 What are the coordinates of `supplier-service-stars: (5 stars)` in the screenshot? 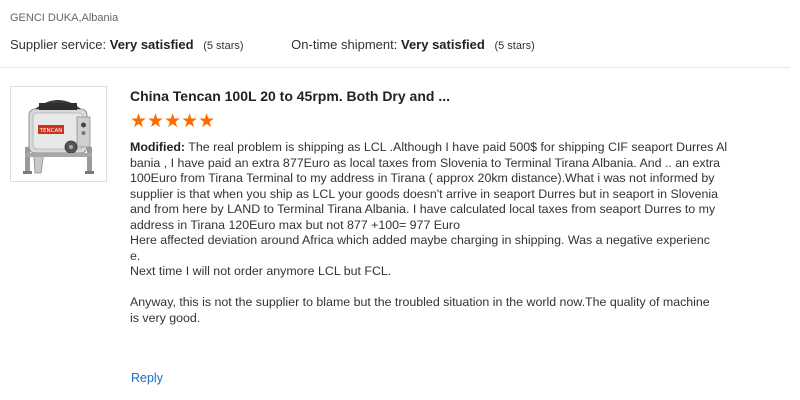 It's located at (223, 46).